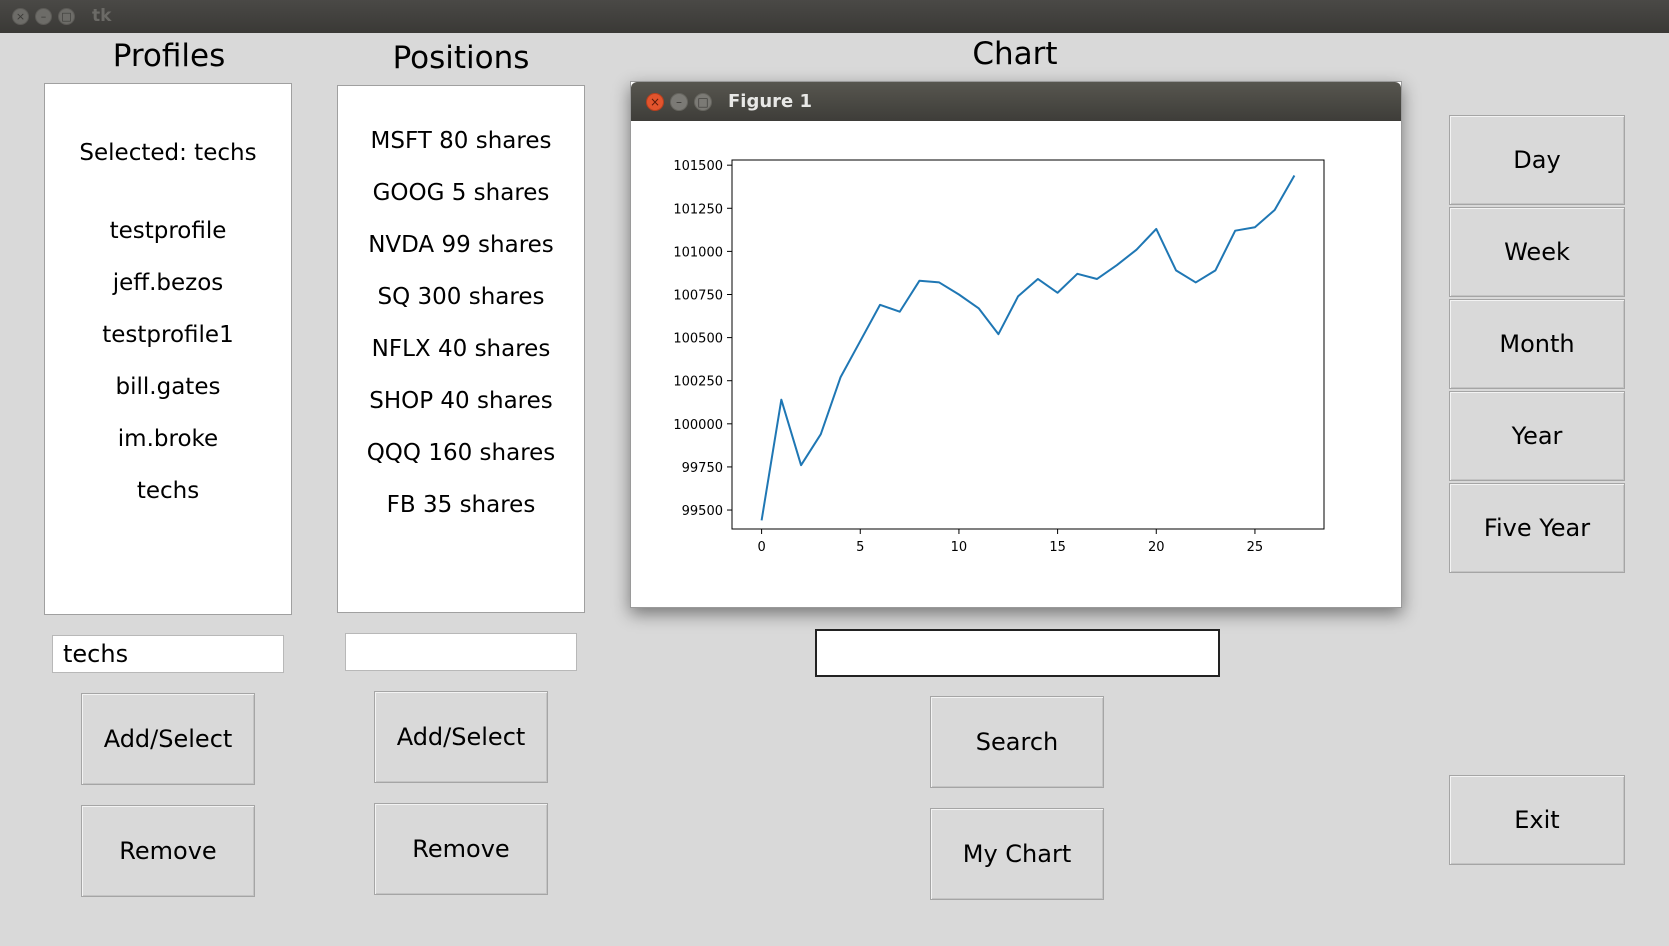  What do you see at coordinates (168, 491) in the screenshot?
I see `profile-item: techs` at bounding box center [168, 491].